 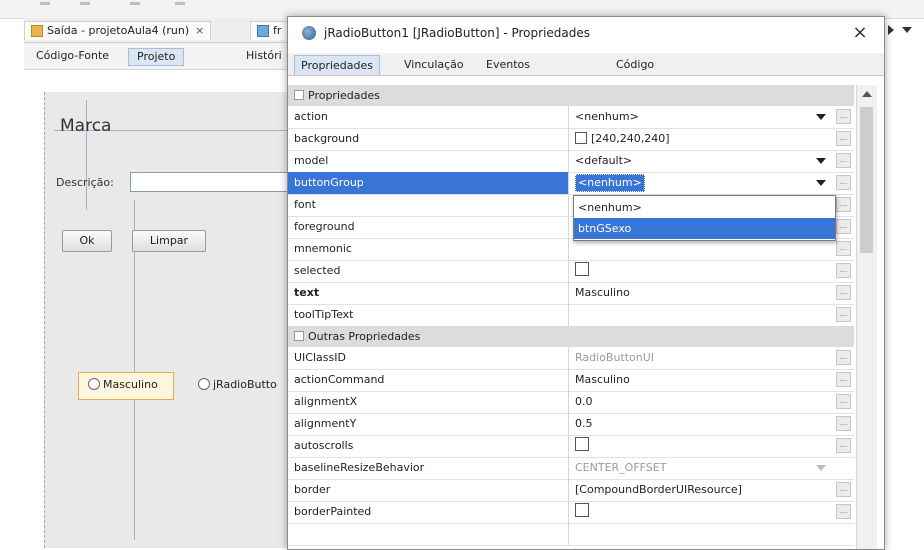 What do you see at coordinates (269, 30) in the screenshot?
I see `tab-form: fr` at bounding box center [269, 30].